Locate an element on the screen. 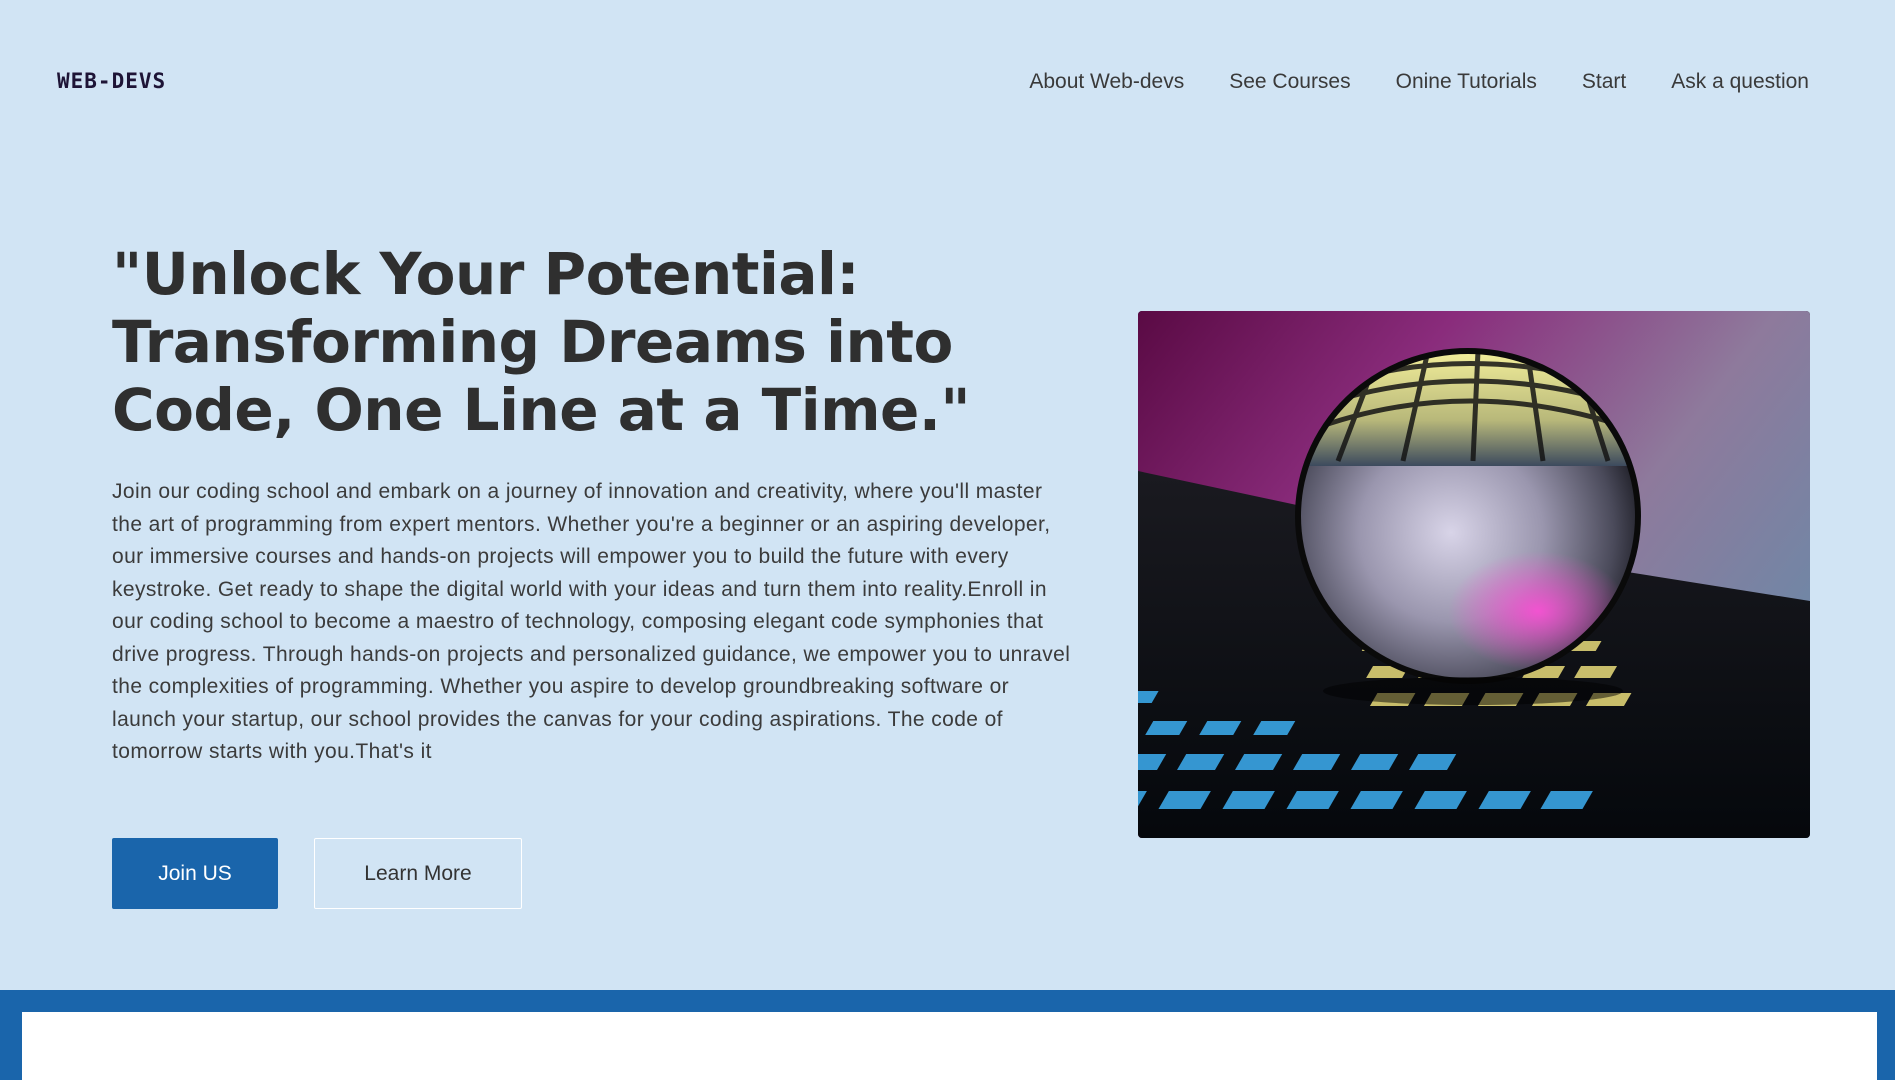  hero-actions: Join US Learn More is located at coordinates (317, 873).